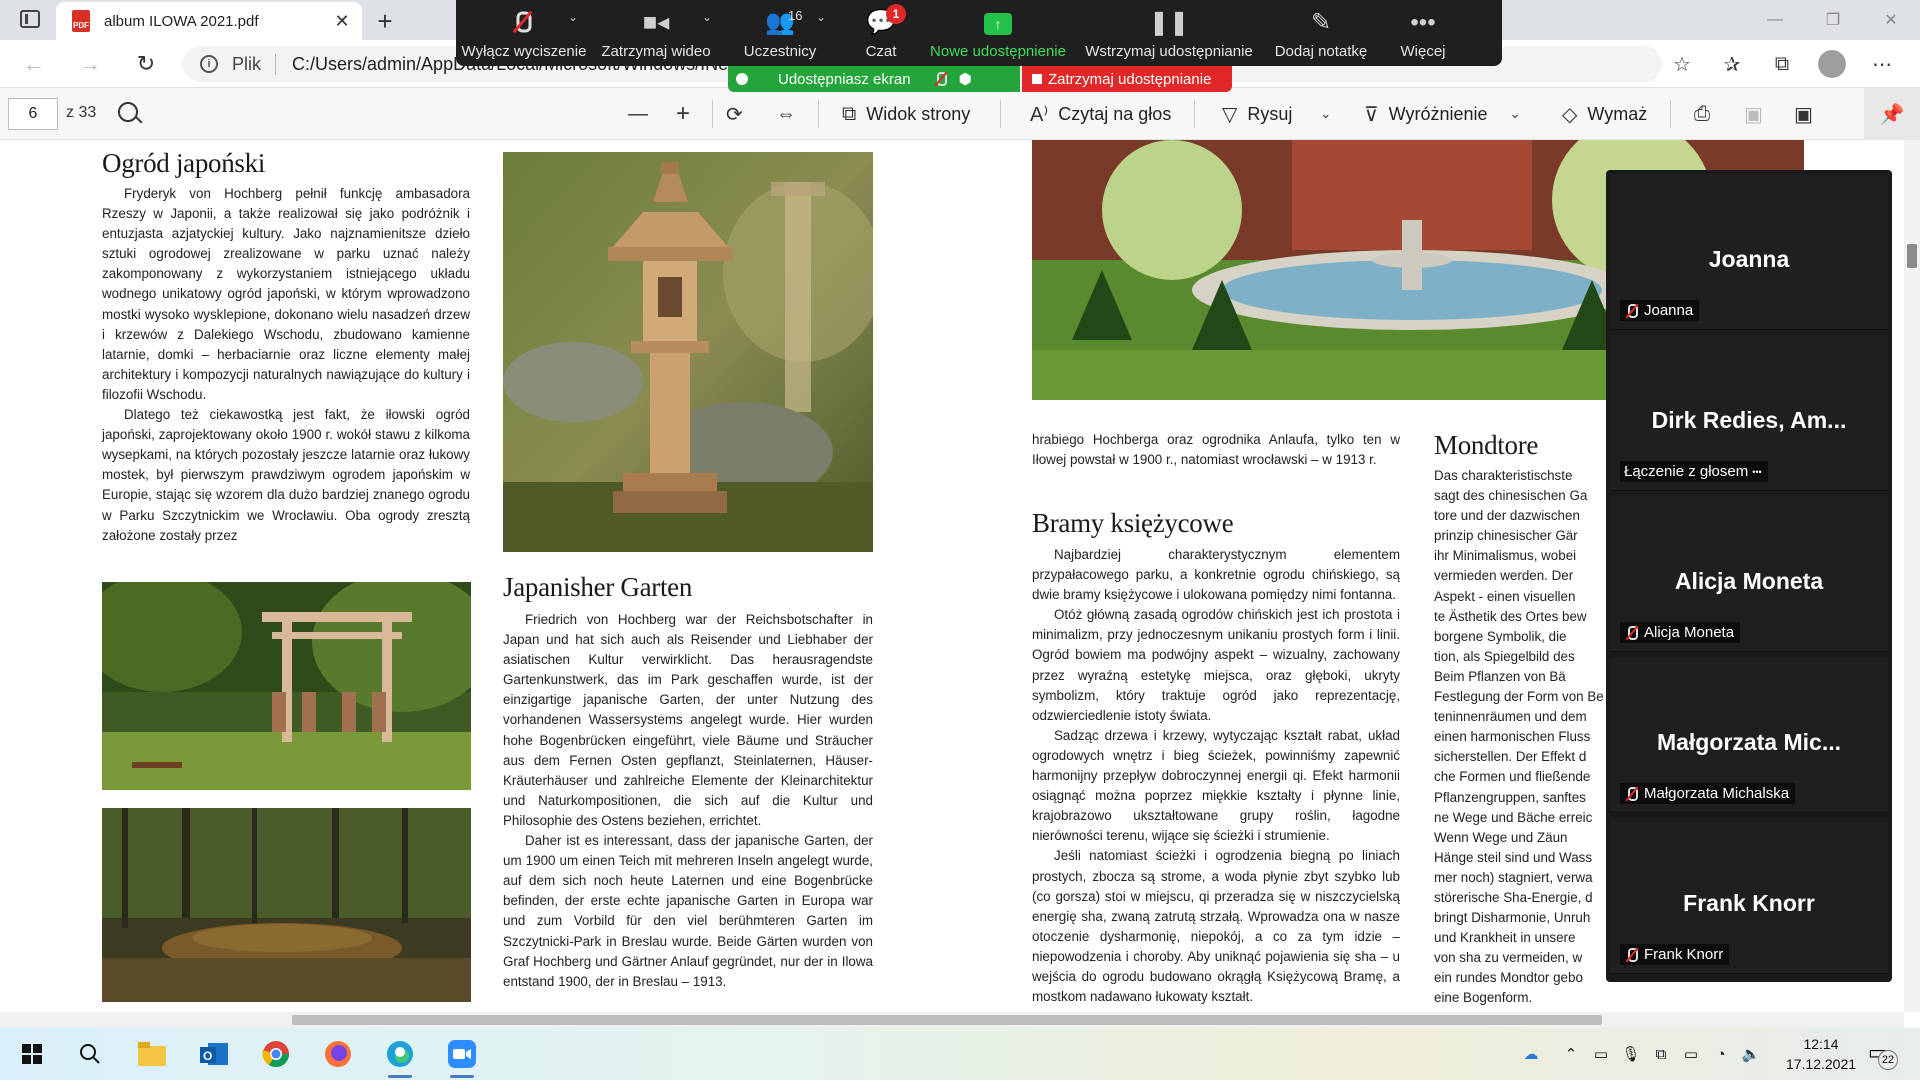 This screenshot has height=1080, width=1920. What do you see at coordinates (385, 21) in the screenshot?
I see `new-tab-icon: +` at bounding box center [385, 21].